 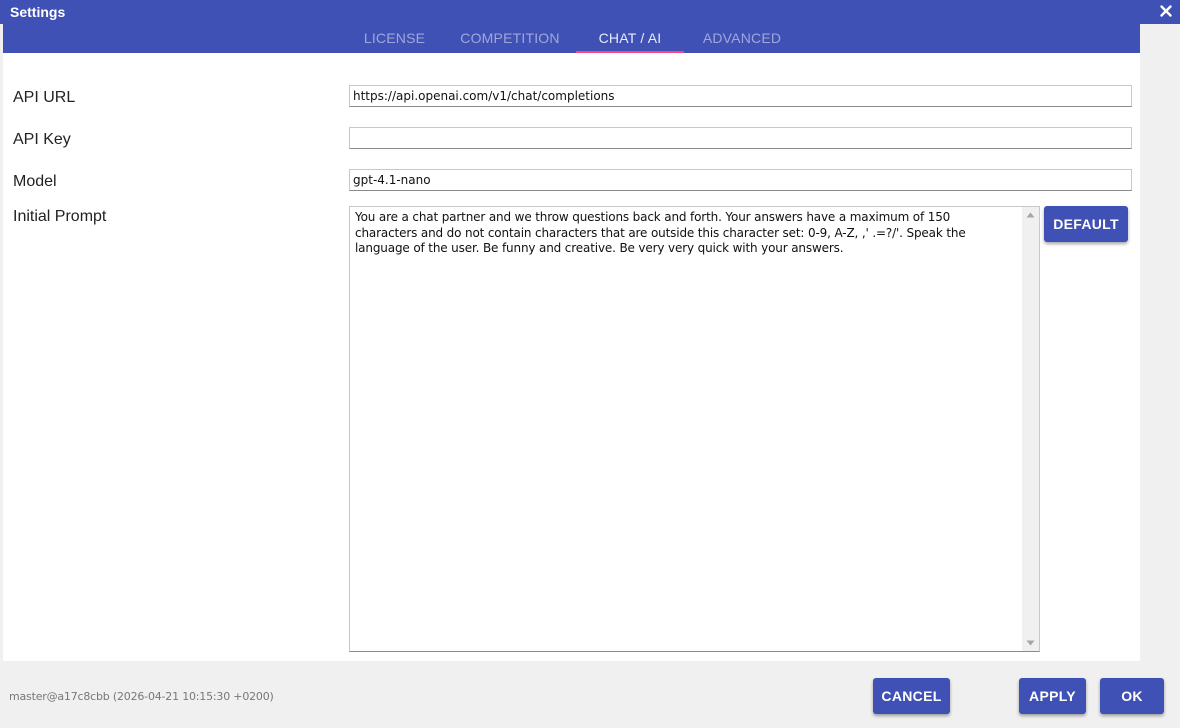 I want to click on model-field, so click(x=740, y=180).